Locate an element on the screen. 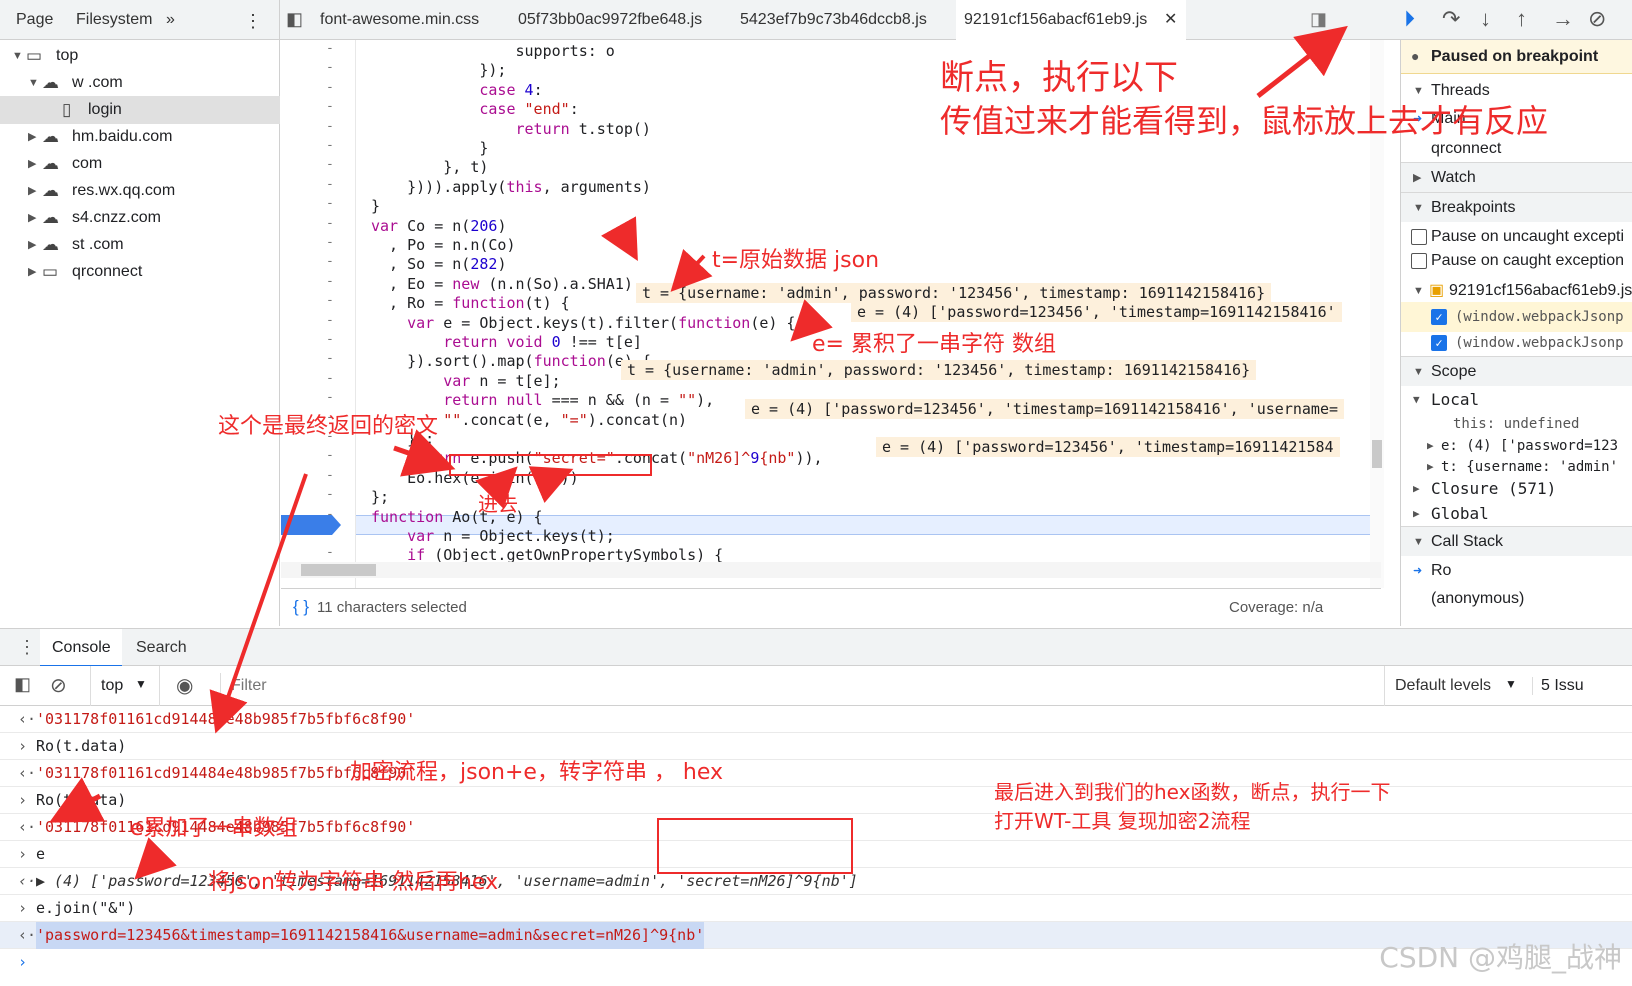 This screenshot has width=1632, height=986. tree-item: ▯ login is located at coordinates (140, 110).